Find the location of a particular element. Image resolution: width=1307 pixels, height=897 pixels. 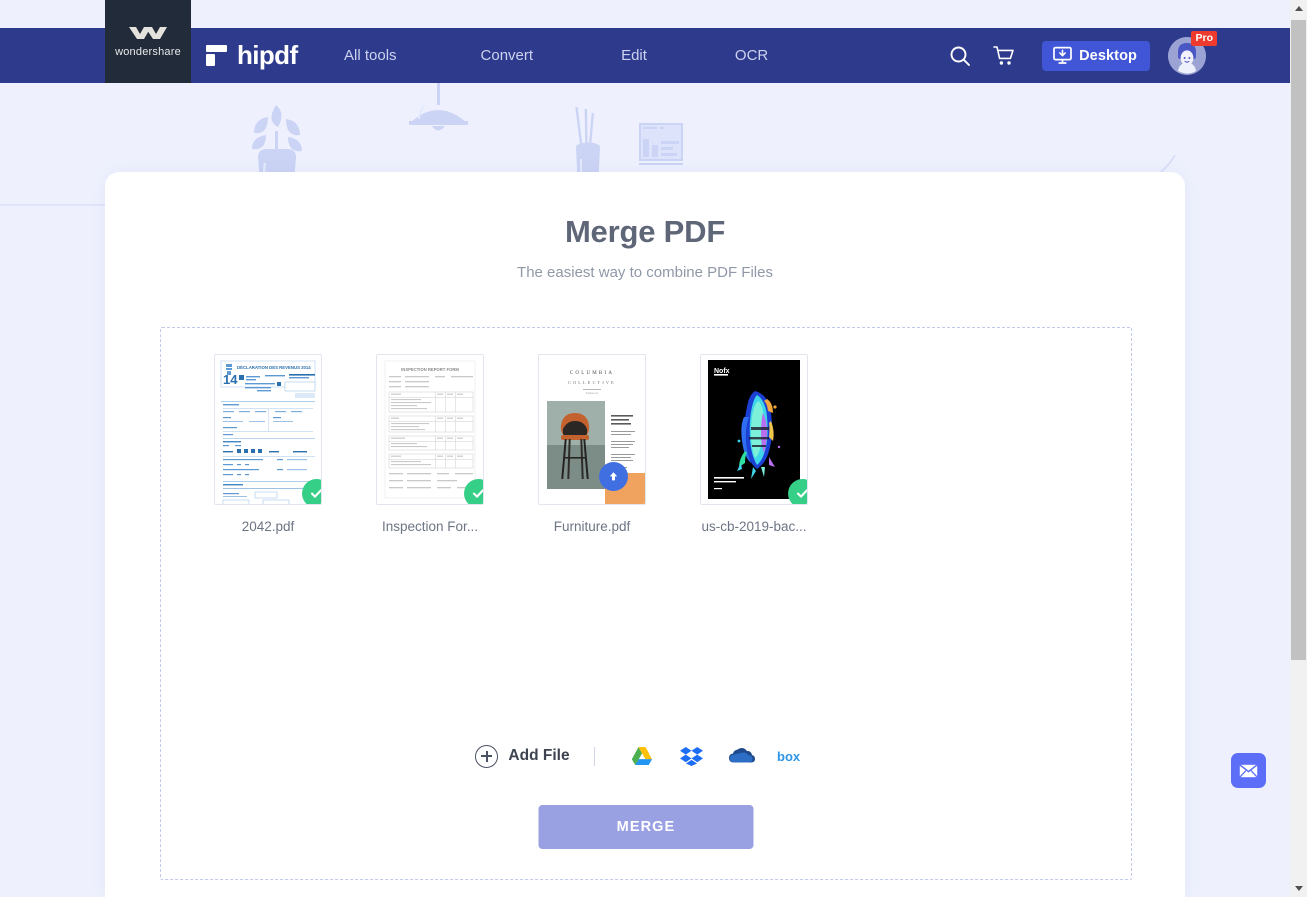

shopping-cart-icon is located at coordinates (1003, 55).